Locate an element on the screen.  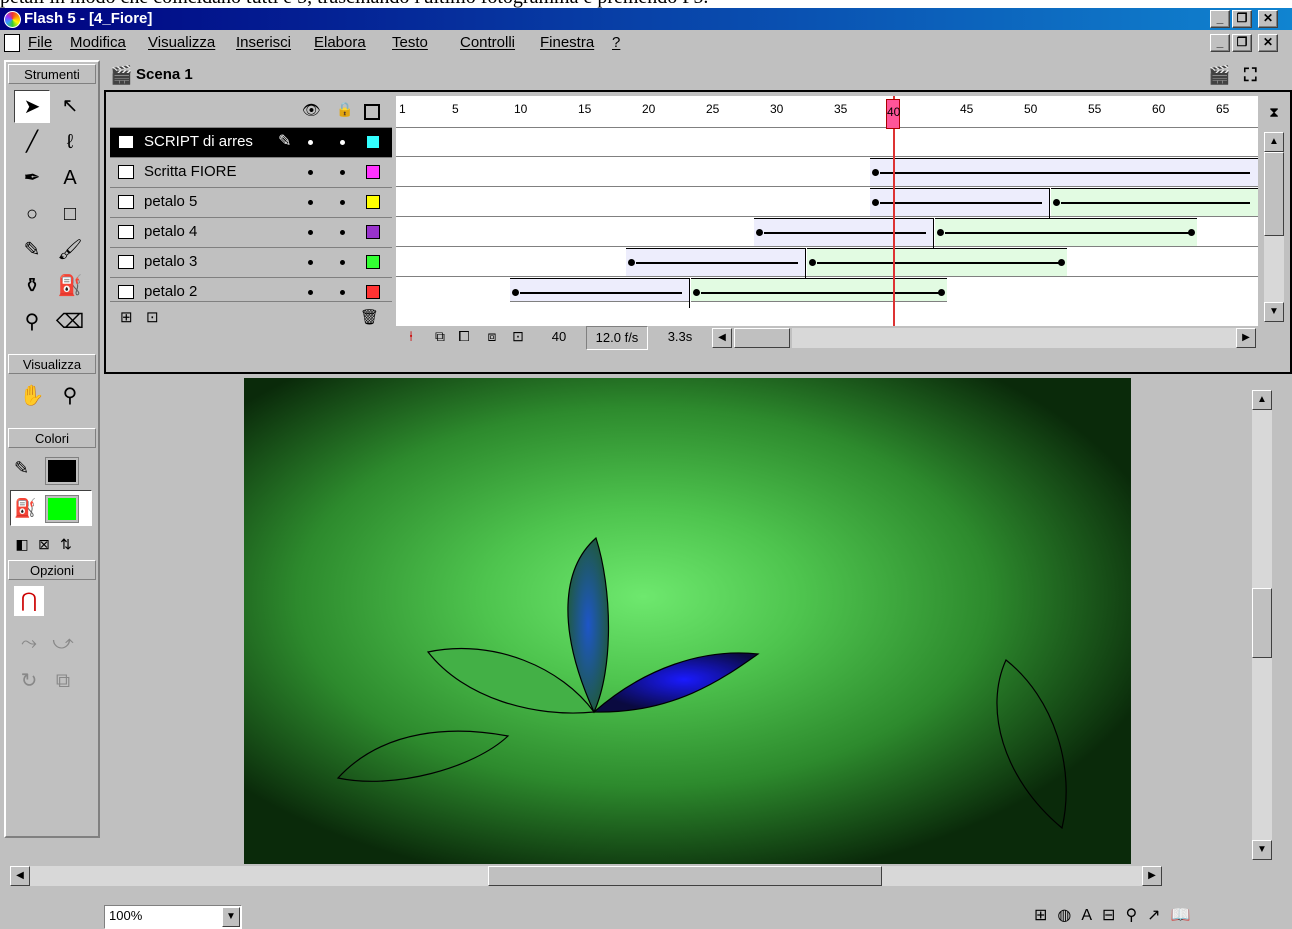
stage-scroll-left-button: ◀ is located at coordinates (20, 876).